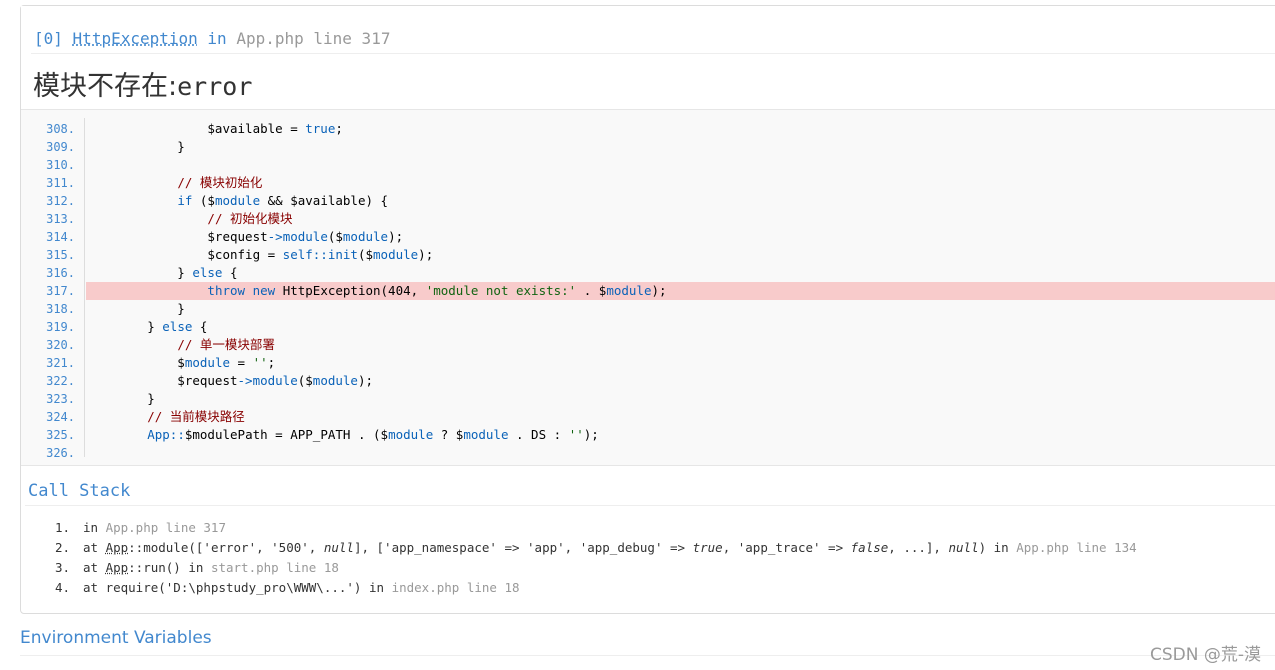 The width and height of the screenshot is (1275, 670). What do you see at coordinates (215, 86) in the screenshot?
I see `exception-message-en: error` at bounding box center [215, 86].